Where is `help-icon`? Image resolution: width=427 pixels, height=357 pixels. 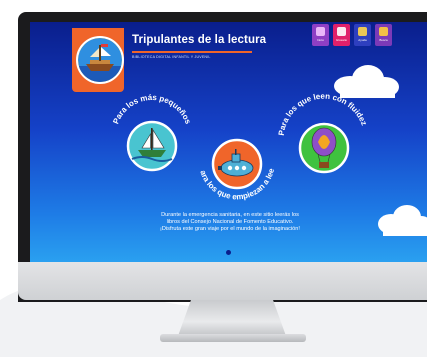 help-icon is located at coordinates (362, 31).